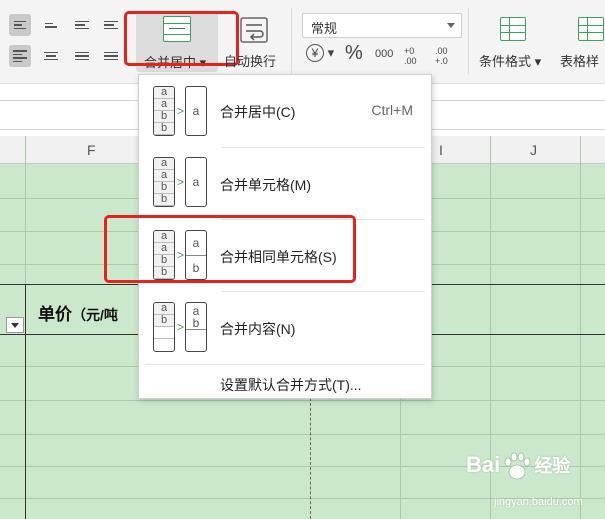 The height and width of the screenshot is (519, 605). What do you see at coordinates (310, 458) in the screenshot?
I see `page-break-line` at bounding box center [310, 458].